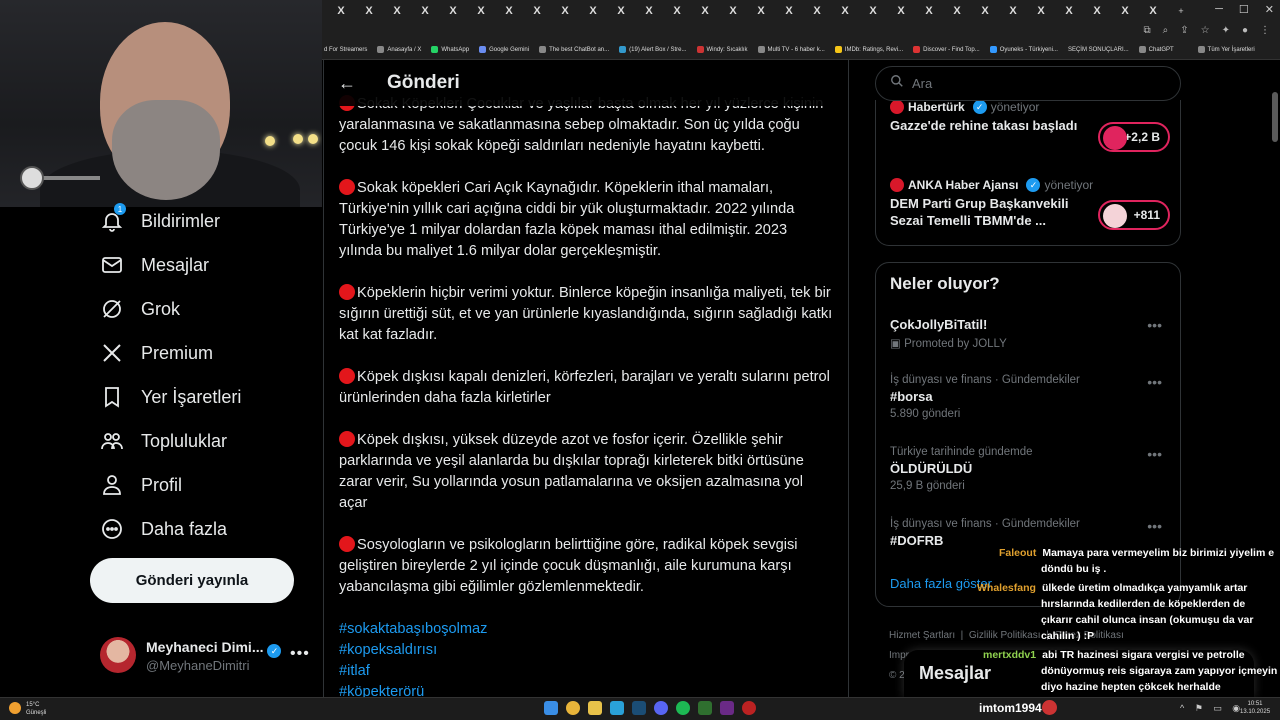  What do you see at coordinates (450, 49) in the screenshot?
I see `bookmark-item: WhatsApp` at bounding box center [450, 49].